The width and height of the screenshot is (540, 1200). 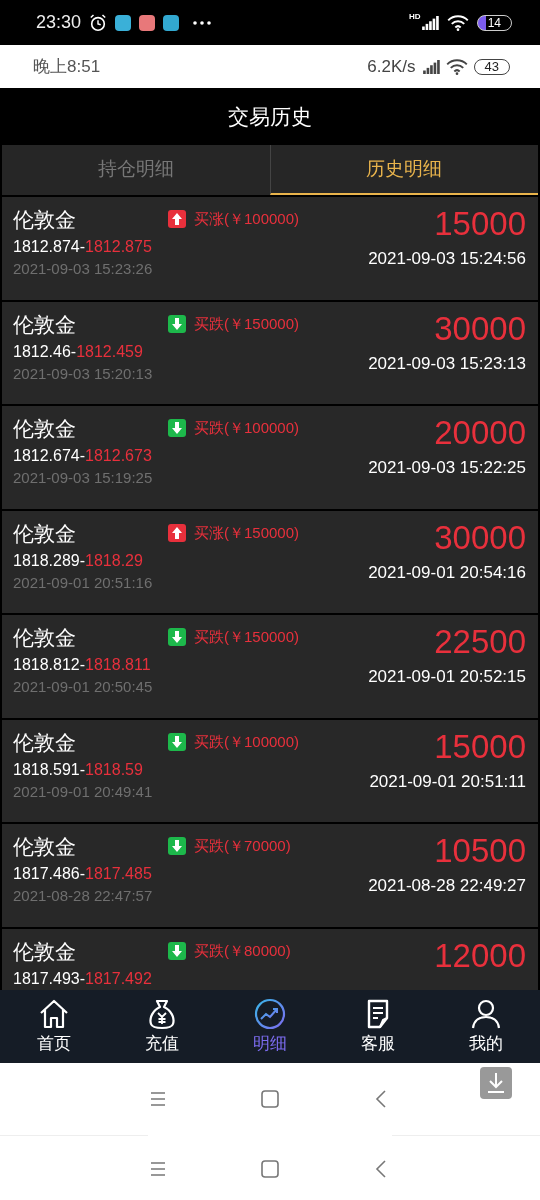 I want to click on status-time: 晚上8:51, so click(x=67, y=67).